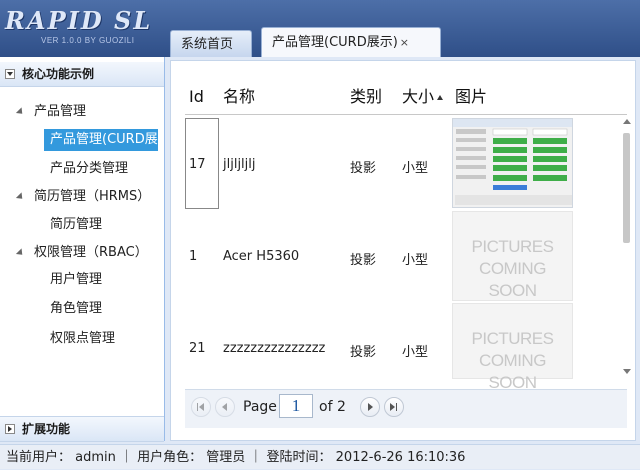 The width and height of the screenshot is (640, 470). I want to click on logo-text: RAPID SL, so click(79, 20).